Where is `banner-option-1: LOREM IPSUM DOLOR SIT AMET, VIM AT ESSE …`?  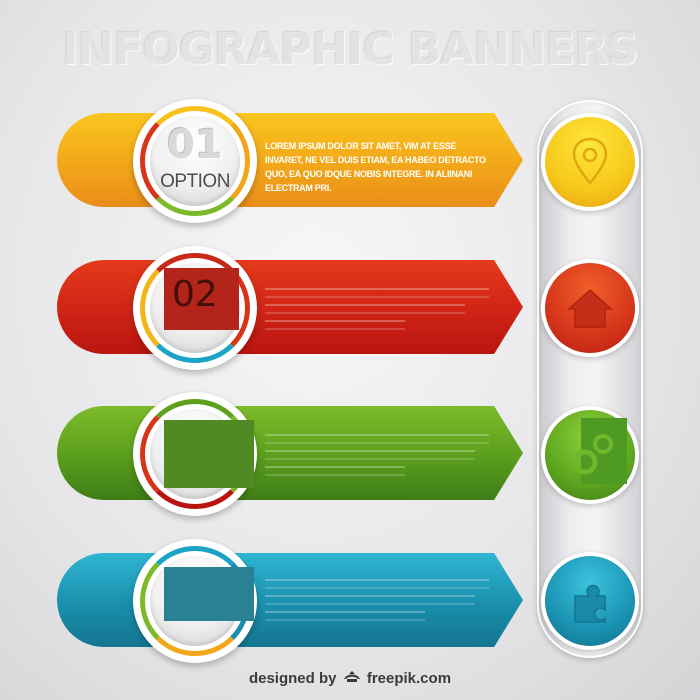 banner-option-1: LOREM IPSUM DOLOR SIT AMET, VIM AT ESSE … is located at coordinates (290, 160).